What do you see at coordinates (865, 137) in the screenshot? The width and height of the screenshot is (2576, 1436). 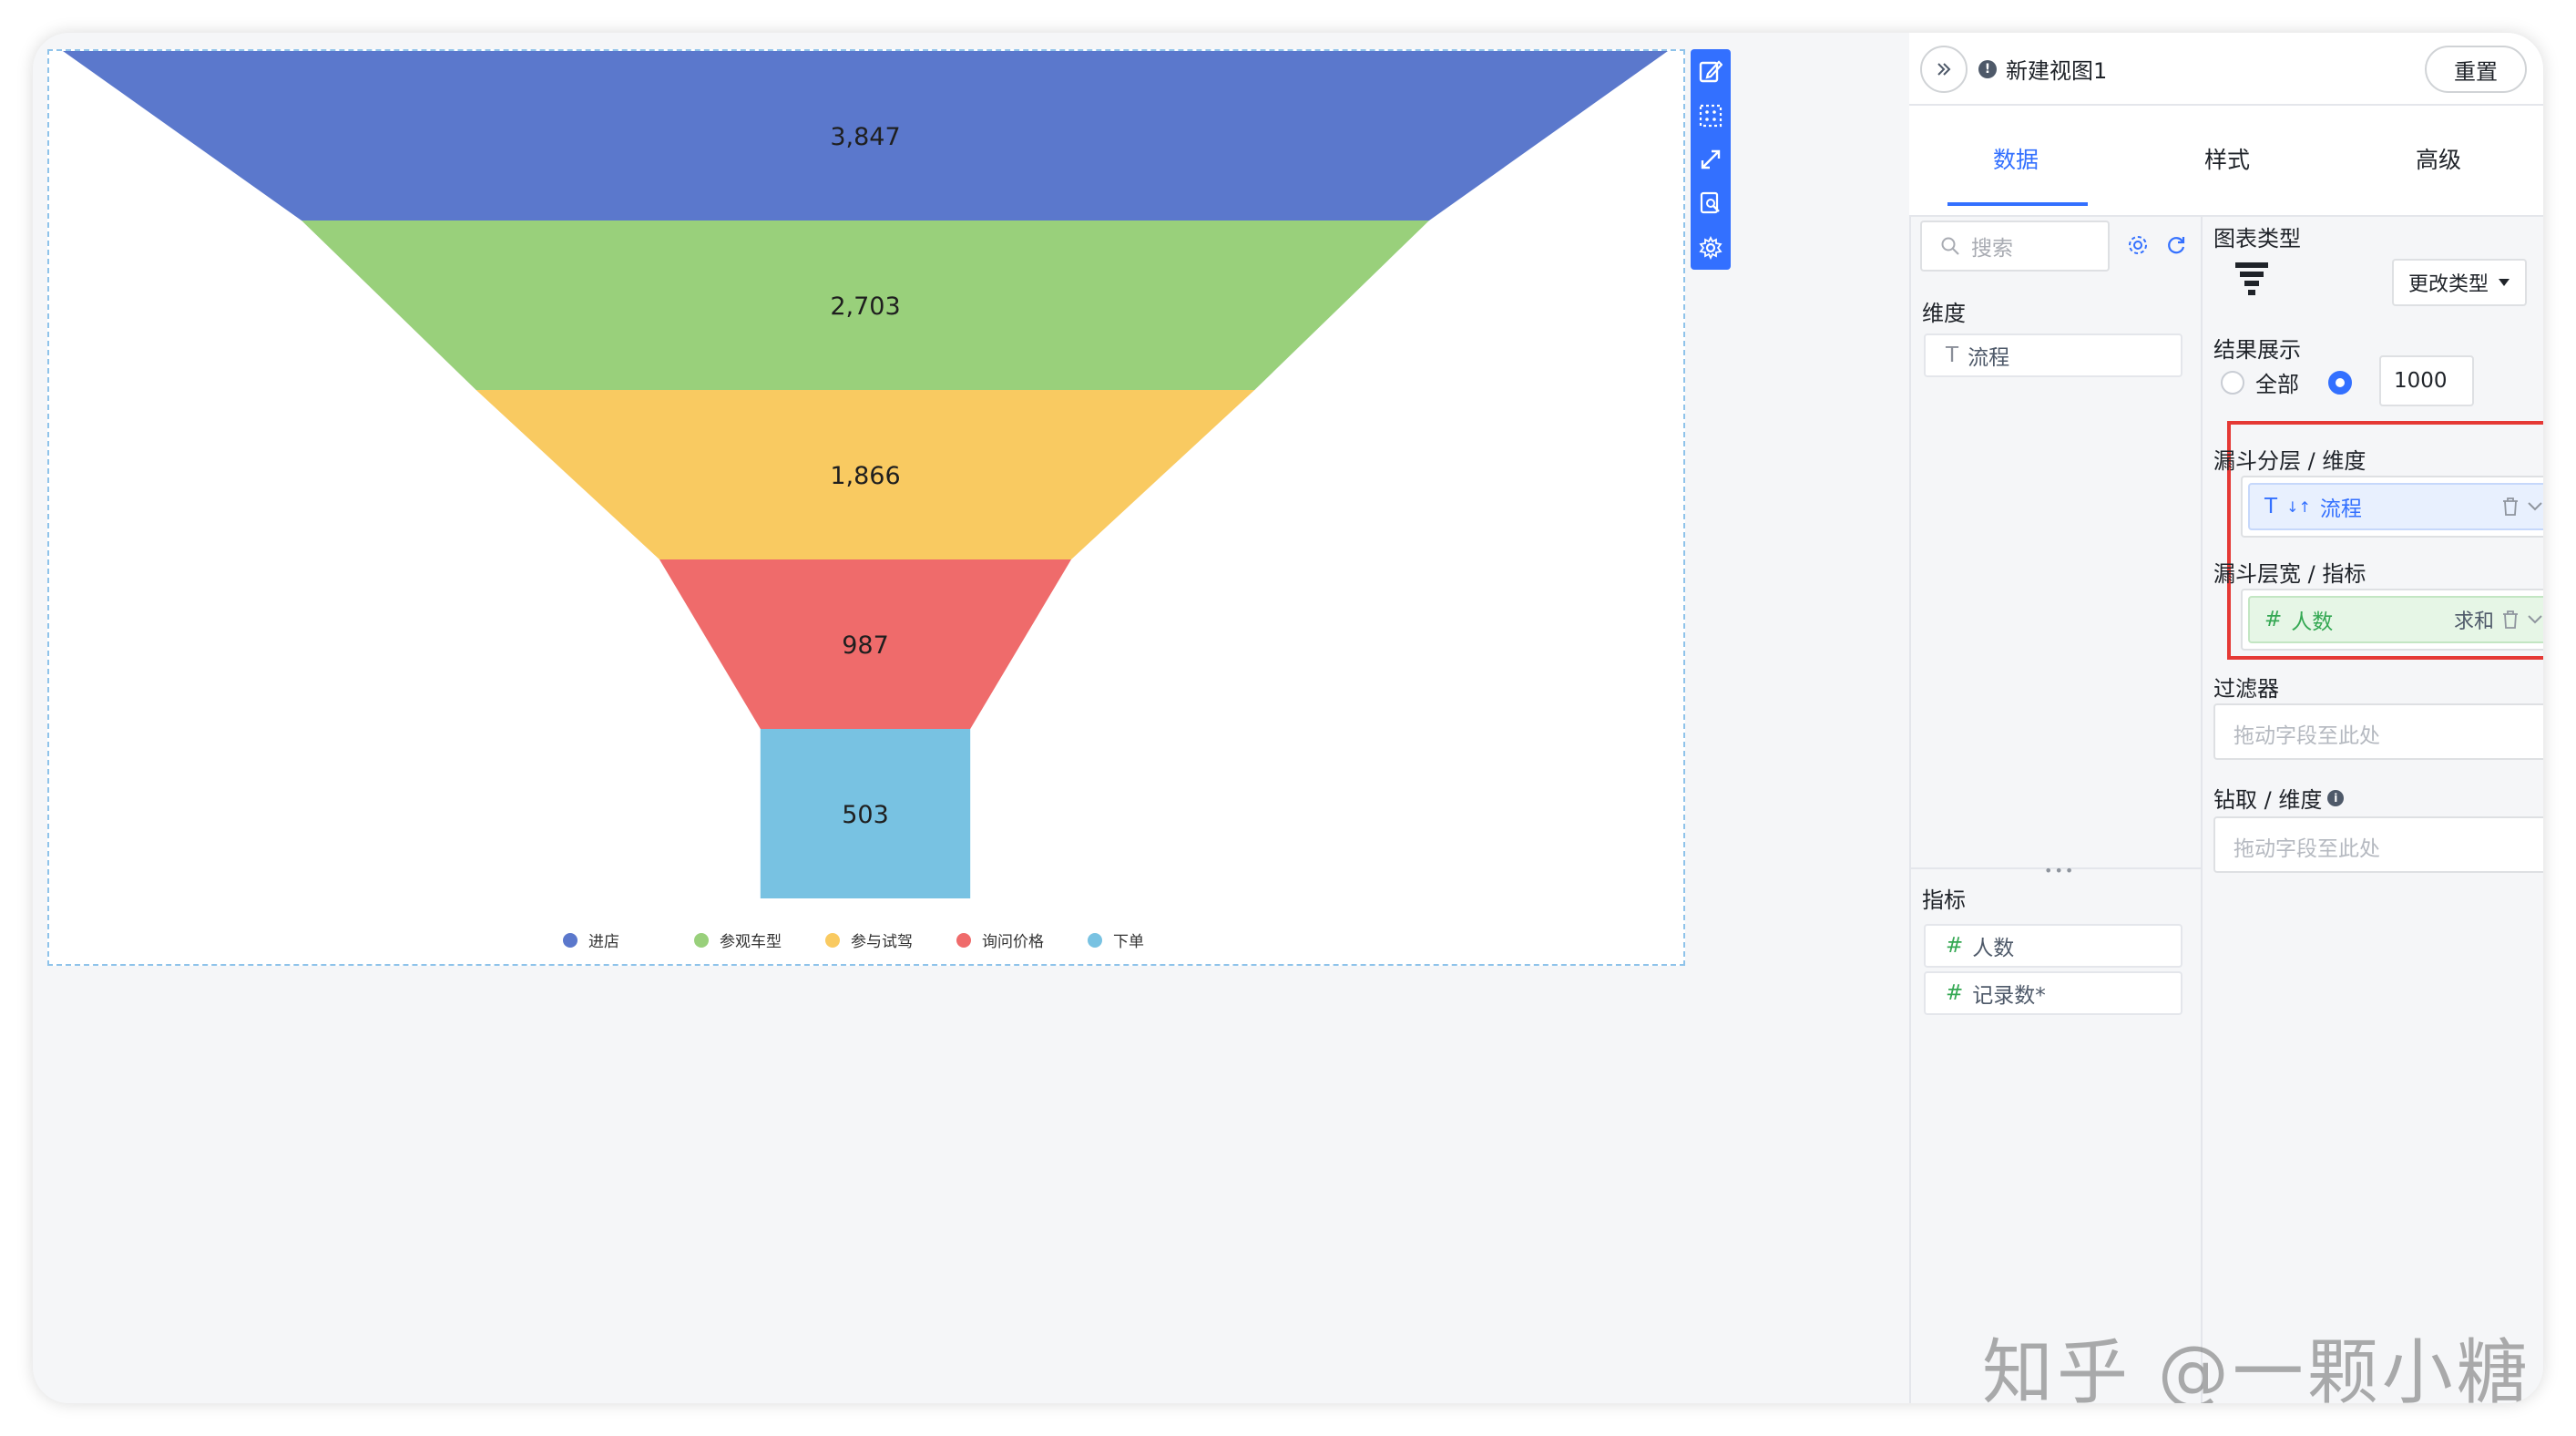 I see `funnel-value-label: 3,847` at bounding box center [865, 137].